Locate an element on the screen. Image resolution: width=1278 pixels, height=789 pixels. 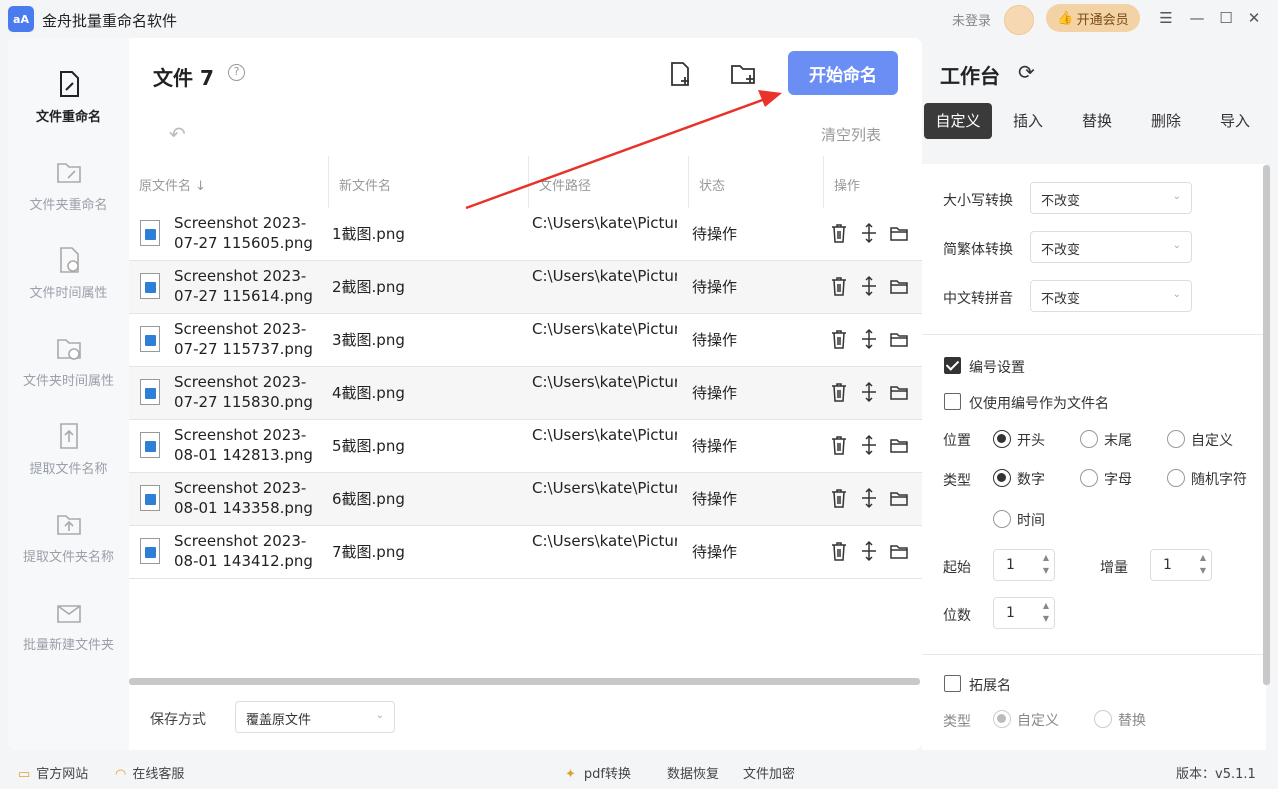
maximize-icon: ☐ is located at coordinates (1226, 18).